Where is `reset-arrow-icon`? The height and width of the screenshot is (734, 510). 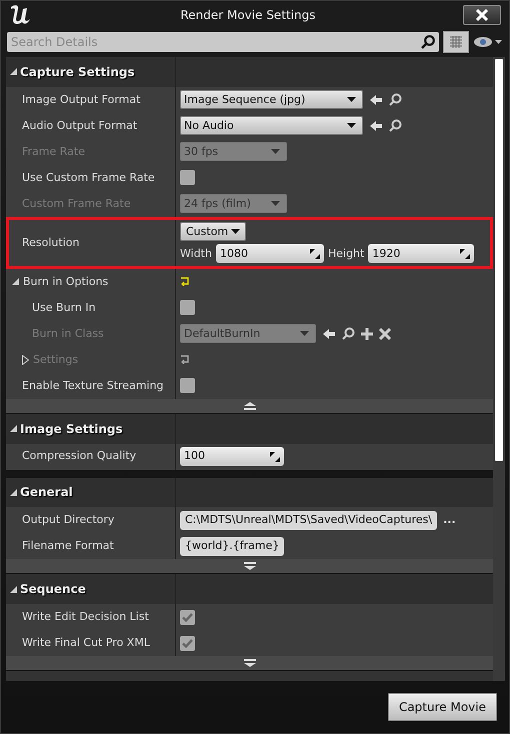 reset-arrow-icon is located at coordinates (185, 281).